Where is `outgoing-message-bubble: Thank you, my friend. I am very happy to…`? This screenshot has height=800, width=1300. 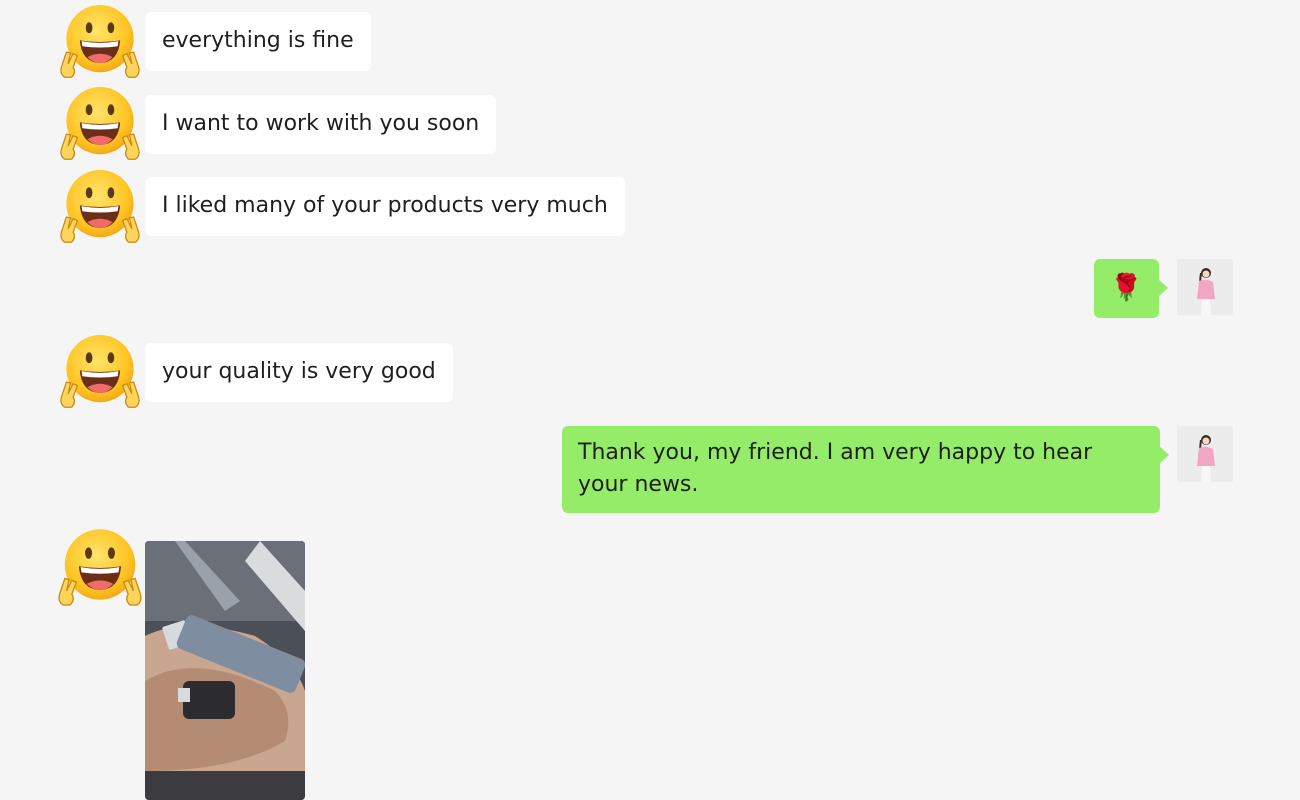 outgoing-message-bubble: Thank you, my friend. I am very happy to… is located at coordinates (865, 469).